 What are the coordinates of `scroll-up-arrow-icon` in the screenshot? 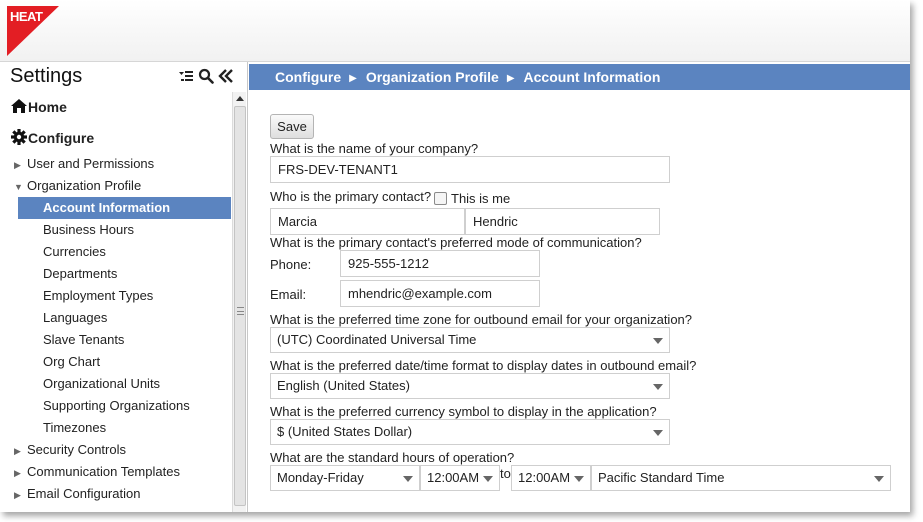 It's located at (240, 99).